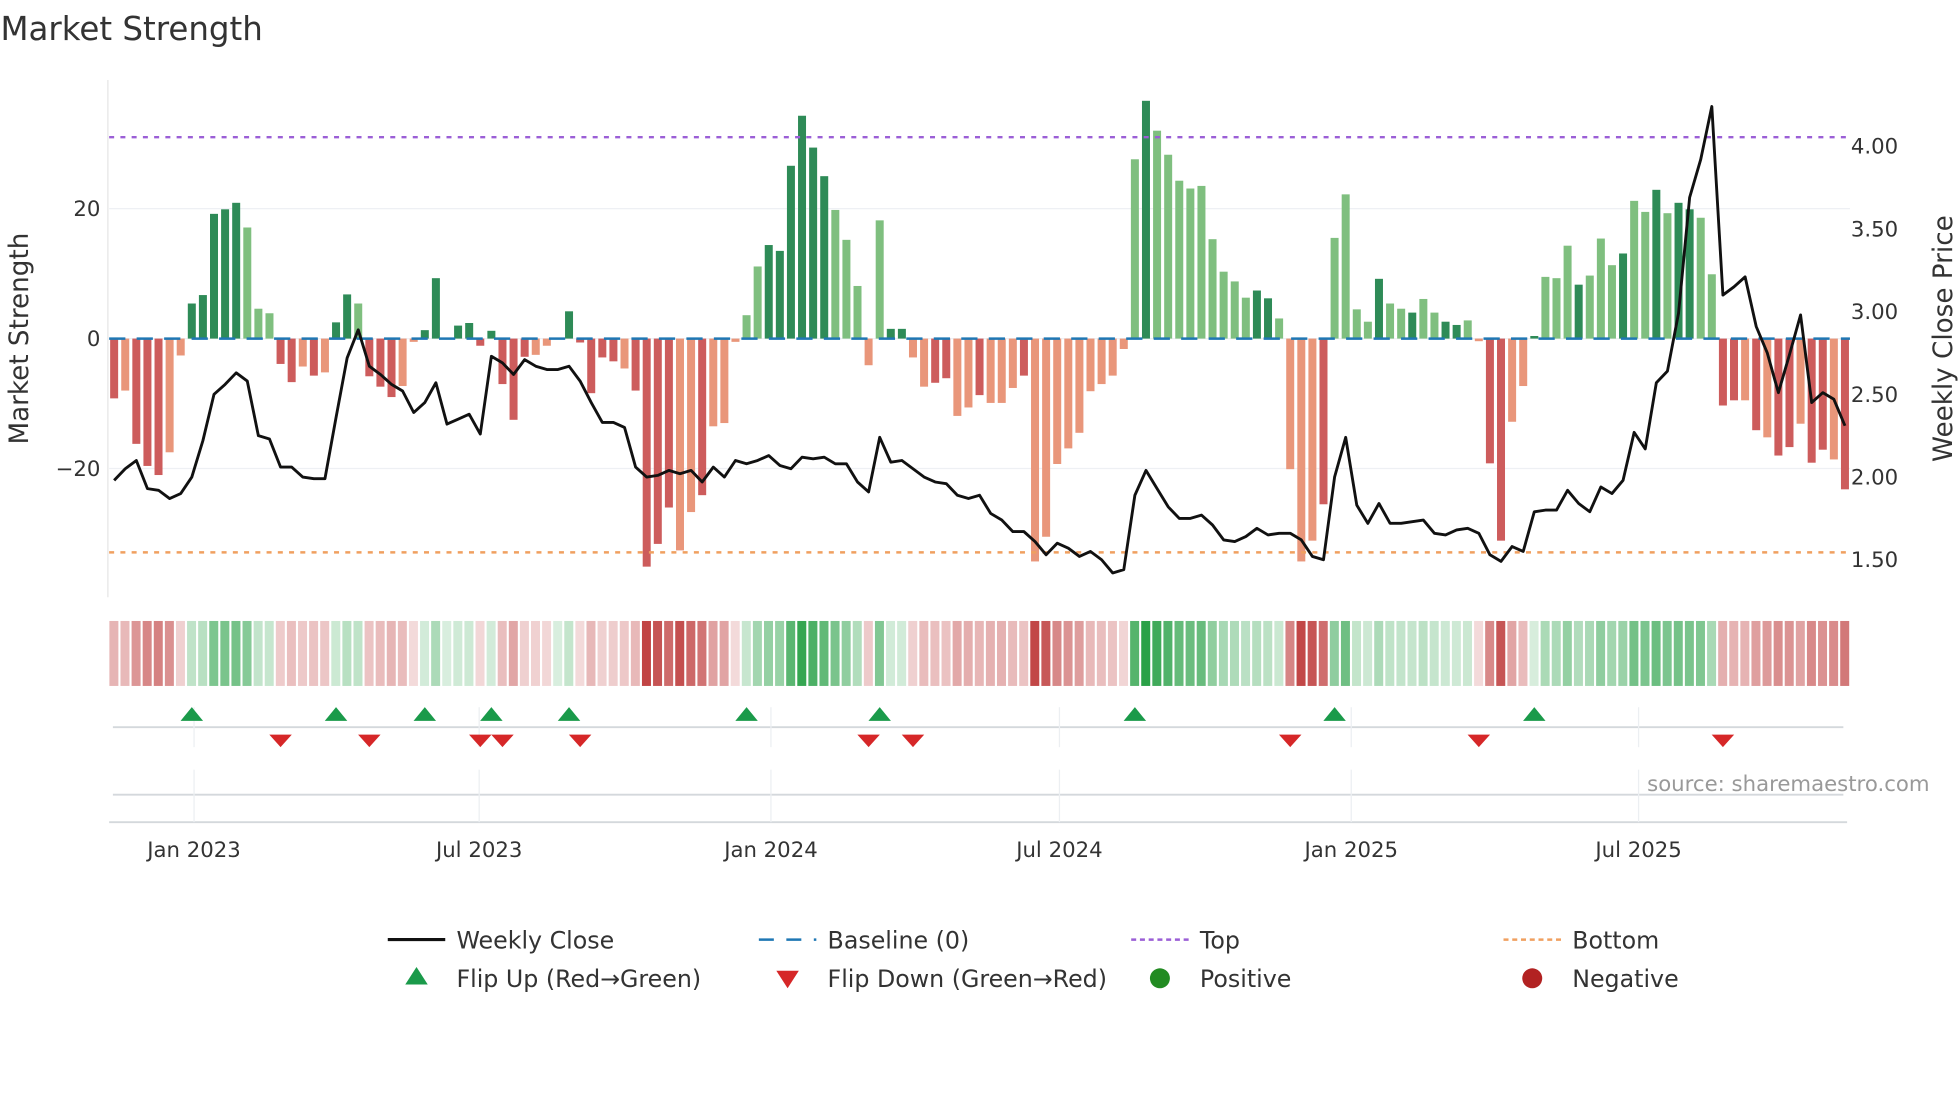 The width and height of the screenshot is (1960, 1102). Describe the element at coordinates (1944, 338) in the screenshot. I see `right-y-axis-label: Weekly Close Price` at that location.